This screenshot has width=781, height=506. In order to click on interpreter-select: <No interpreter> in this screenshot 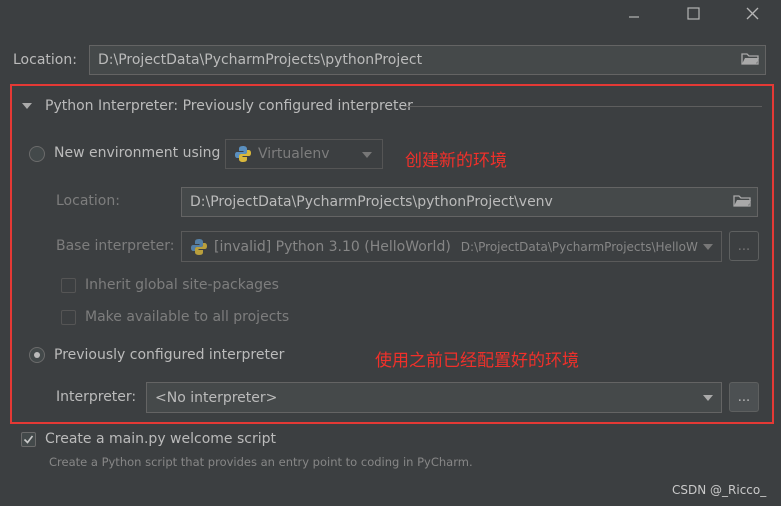, I will do `click(434, 397)`.